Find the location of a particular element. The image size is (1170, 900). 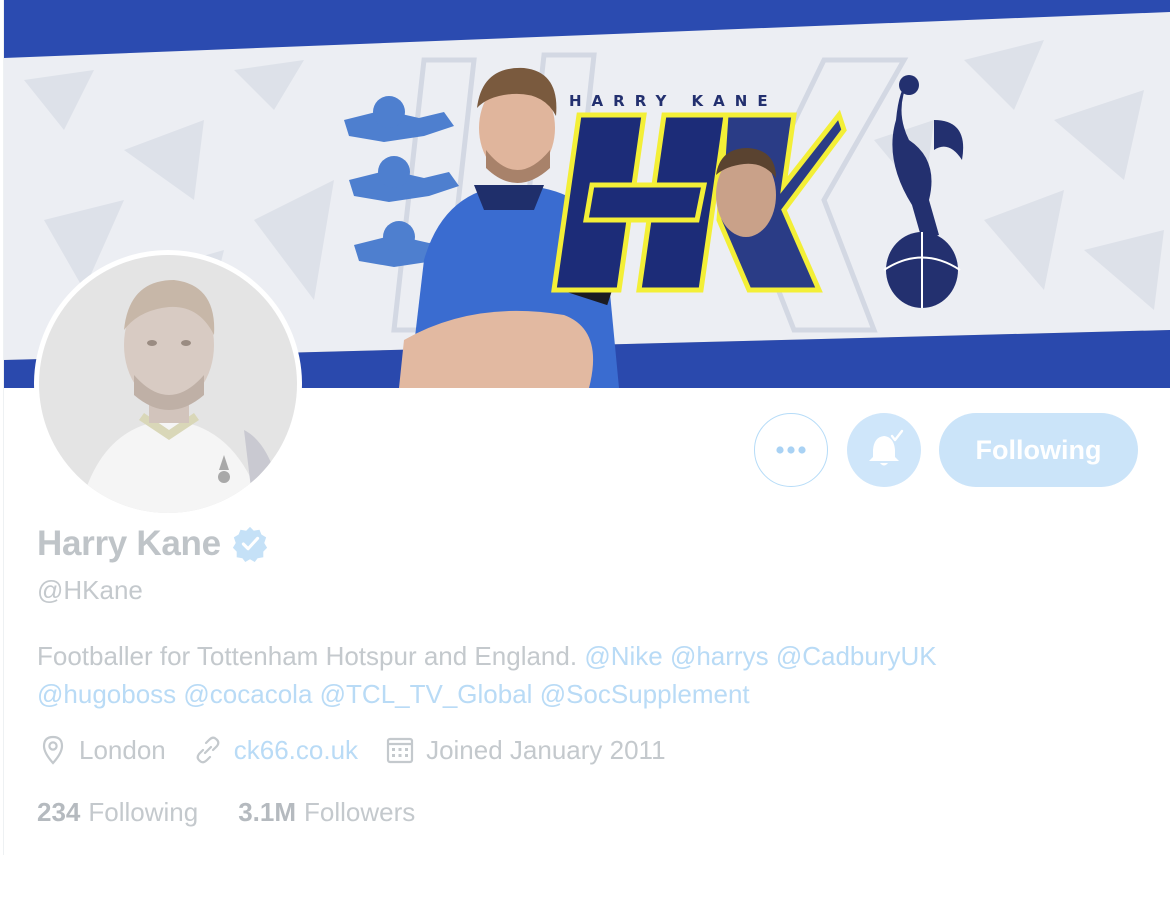

display-name: Harry Kane is located at coordinates (129, 543).